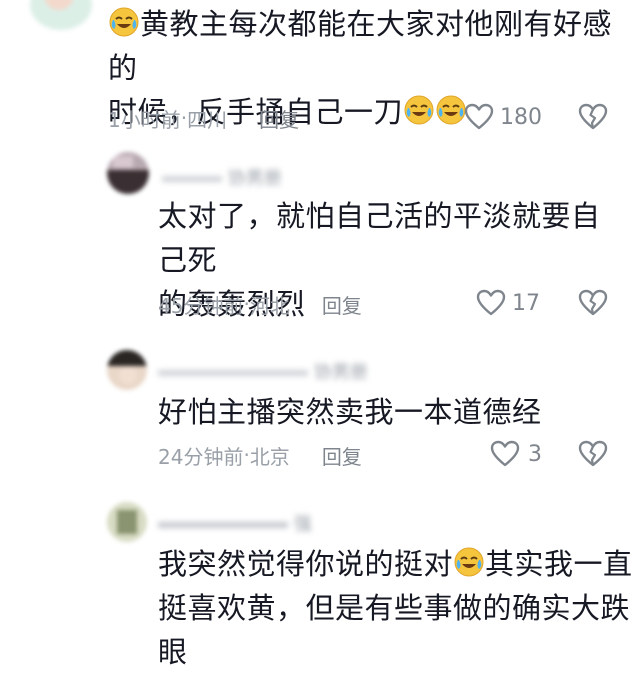 The width and height of the screenshot is (640, 674). What do you see at coordinates (306, 564) in the screenshot?
I see `comment-line-1a: 我突然觉得你说的挺对` at bounding box center [306, 564].